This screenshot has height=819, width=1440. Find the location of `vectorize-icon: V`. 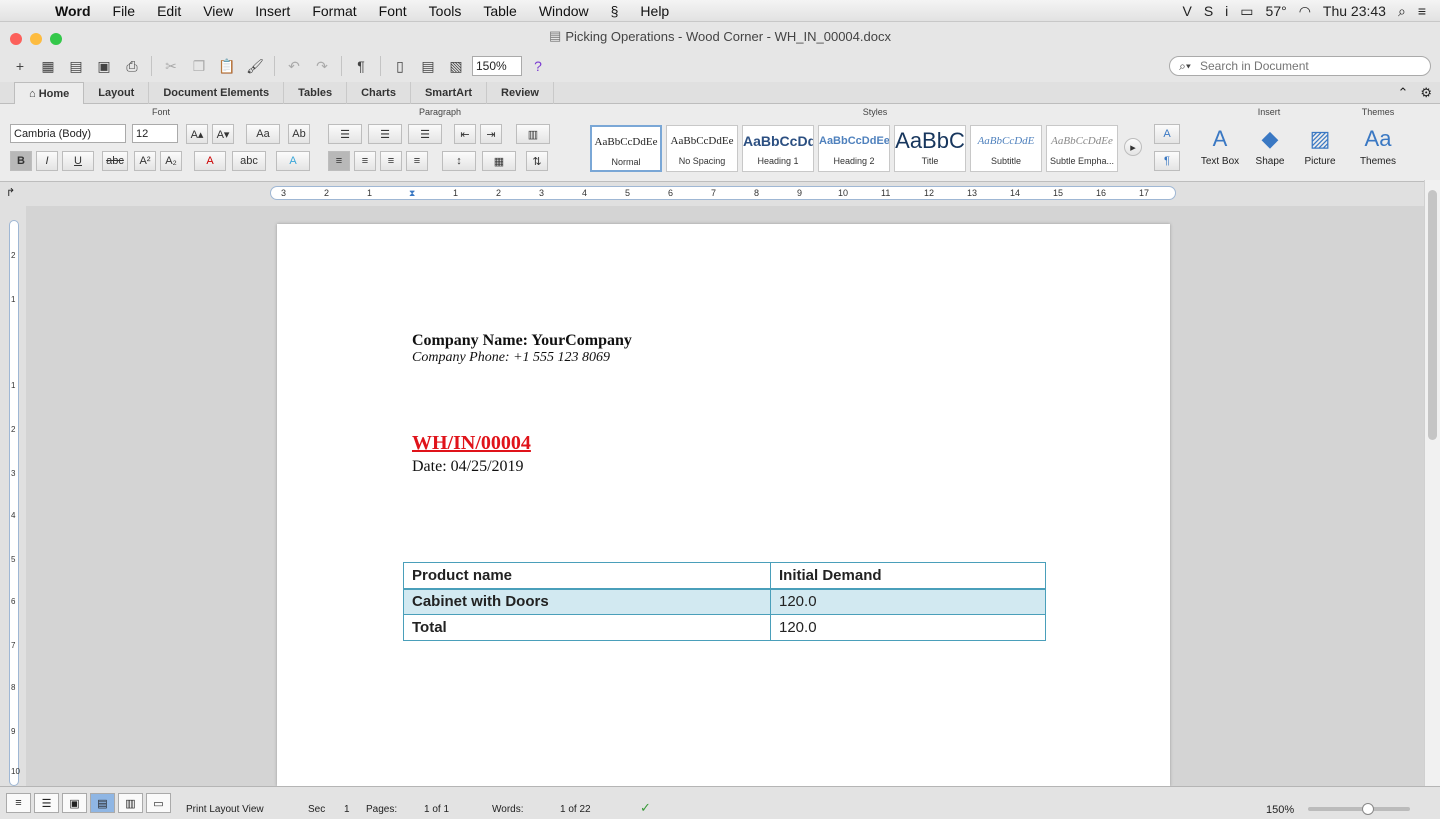

vectorize-icon: V is located at coordinates (1186, 11).